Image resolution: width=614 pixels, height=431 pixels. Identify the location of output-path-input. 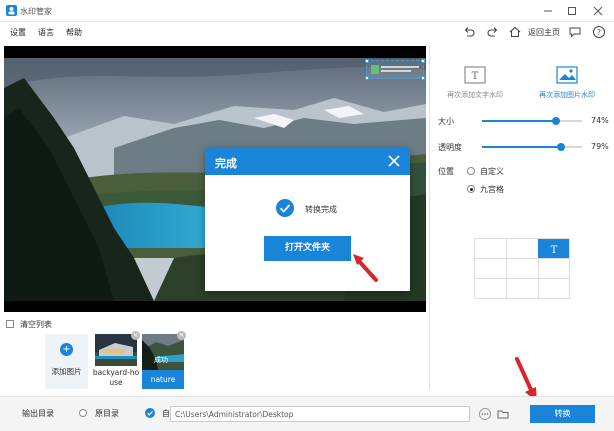
(320, 414).